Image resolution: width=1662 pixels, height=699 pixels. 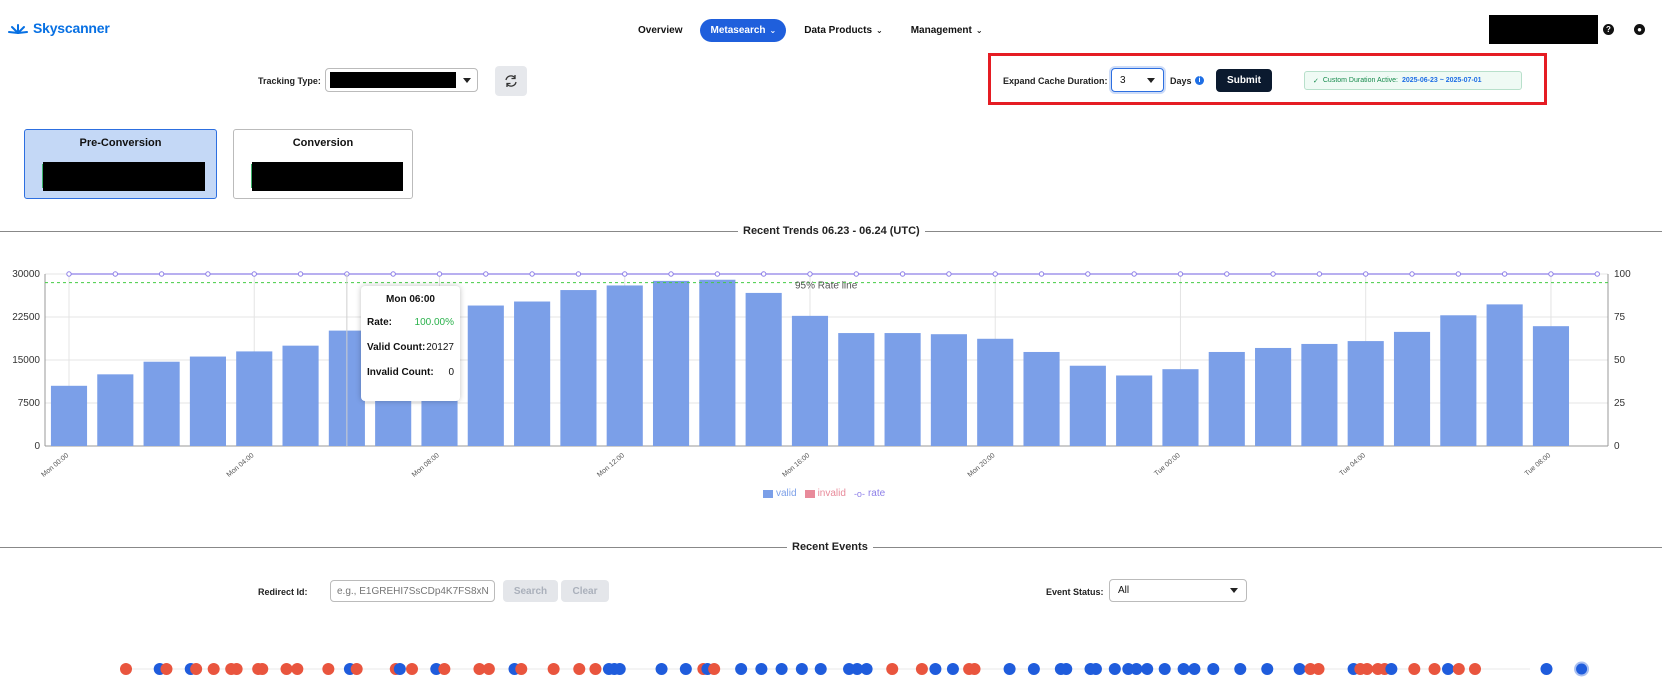 What do you see at coordinates (1137, 80) in the screenshot?
I see `cache-duration-select: 3` at bounding box center [1137, 80].